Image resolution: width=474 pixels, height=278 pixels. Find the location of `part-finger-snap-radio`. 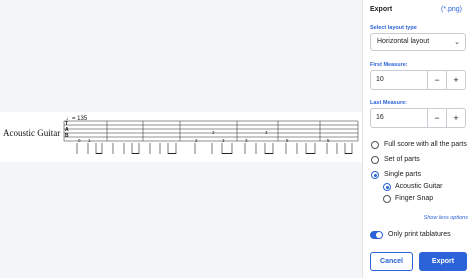

part-finger-snap-radio is located at coordinates (387, 199).